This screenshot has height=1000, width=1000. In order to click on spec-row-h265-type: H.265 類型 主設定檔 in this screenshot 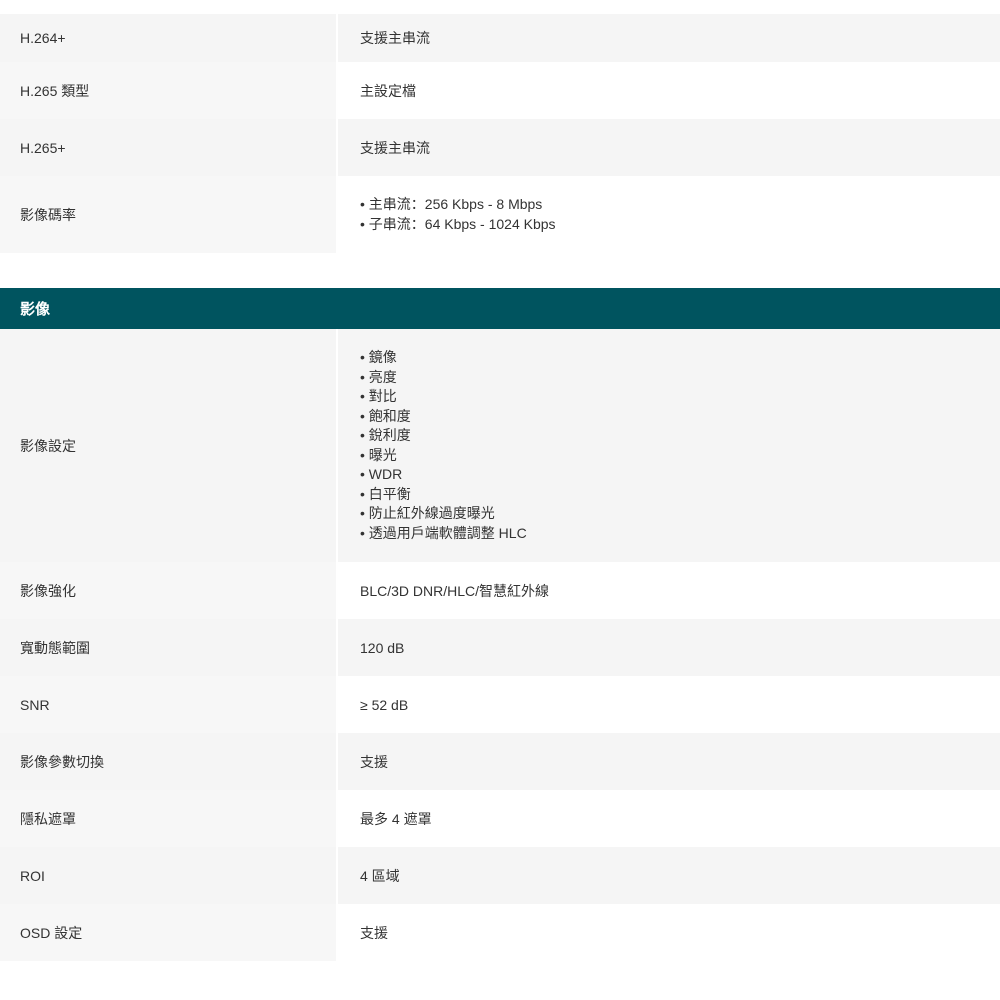, I will do `click(500, 90)`.